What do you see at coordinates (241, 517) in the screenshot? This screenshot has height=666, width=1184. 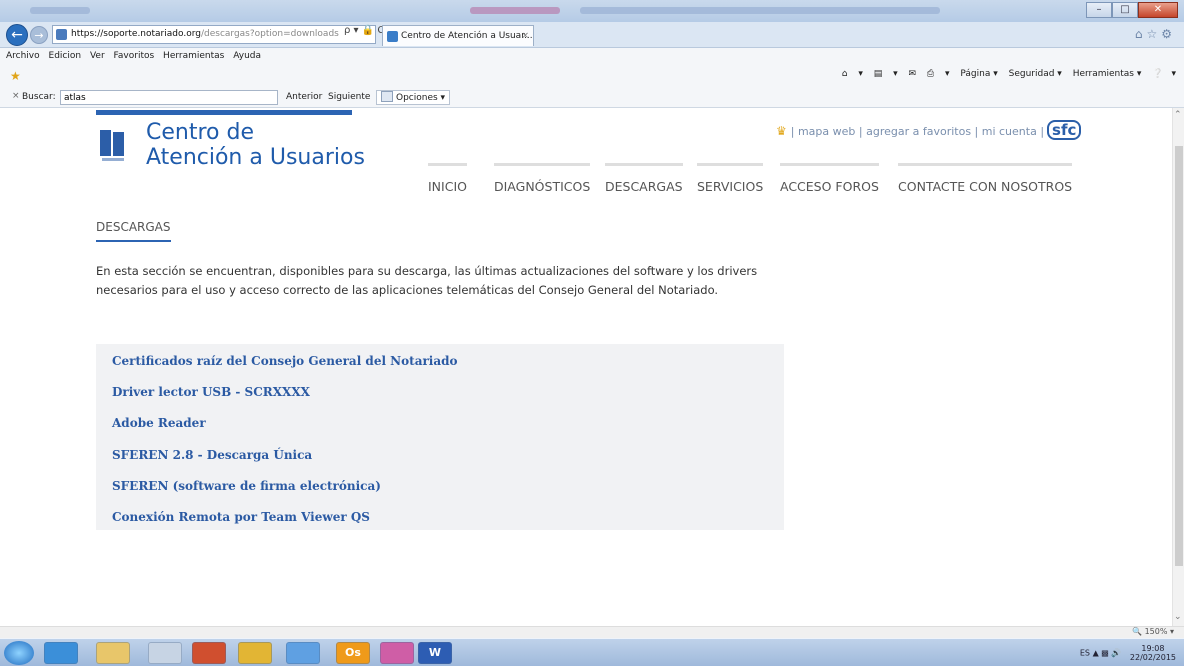 I see `download-link-teamviewer: Conexión Remota por Team Viewer QS` at bounding box center [241, 517].